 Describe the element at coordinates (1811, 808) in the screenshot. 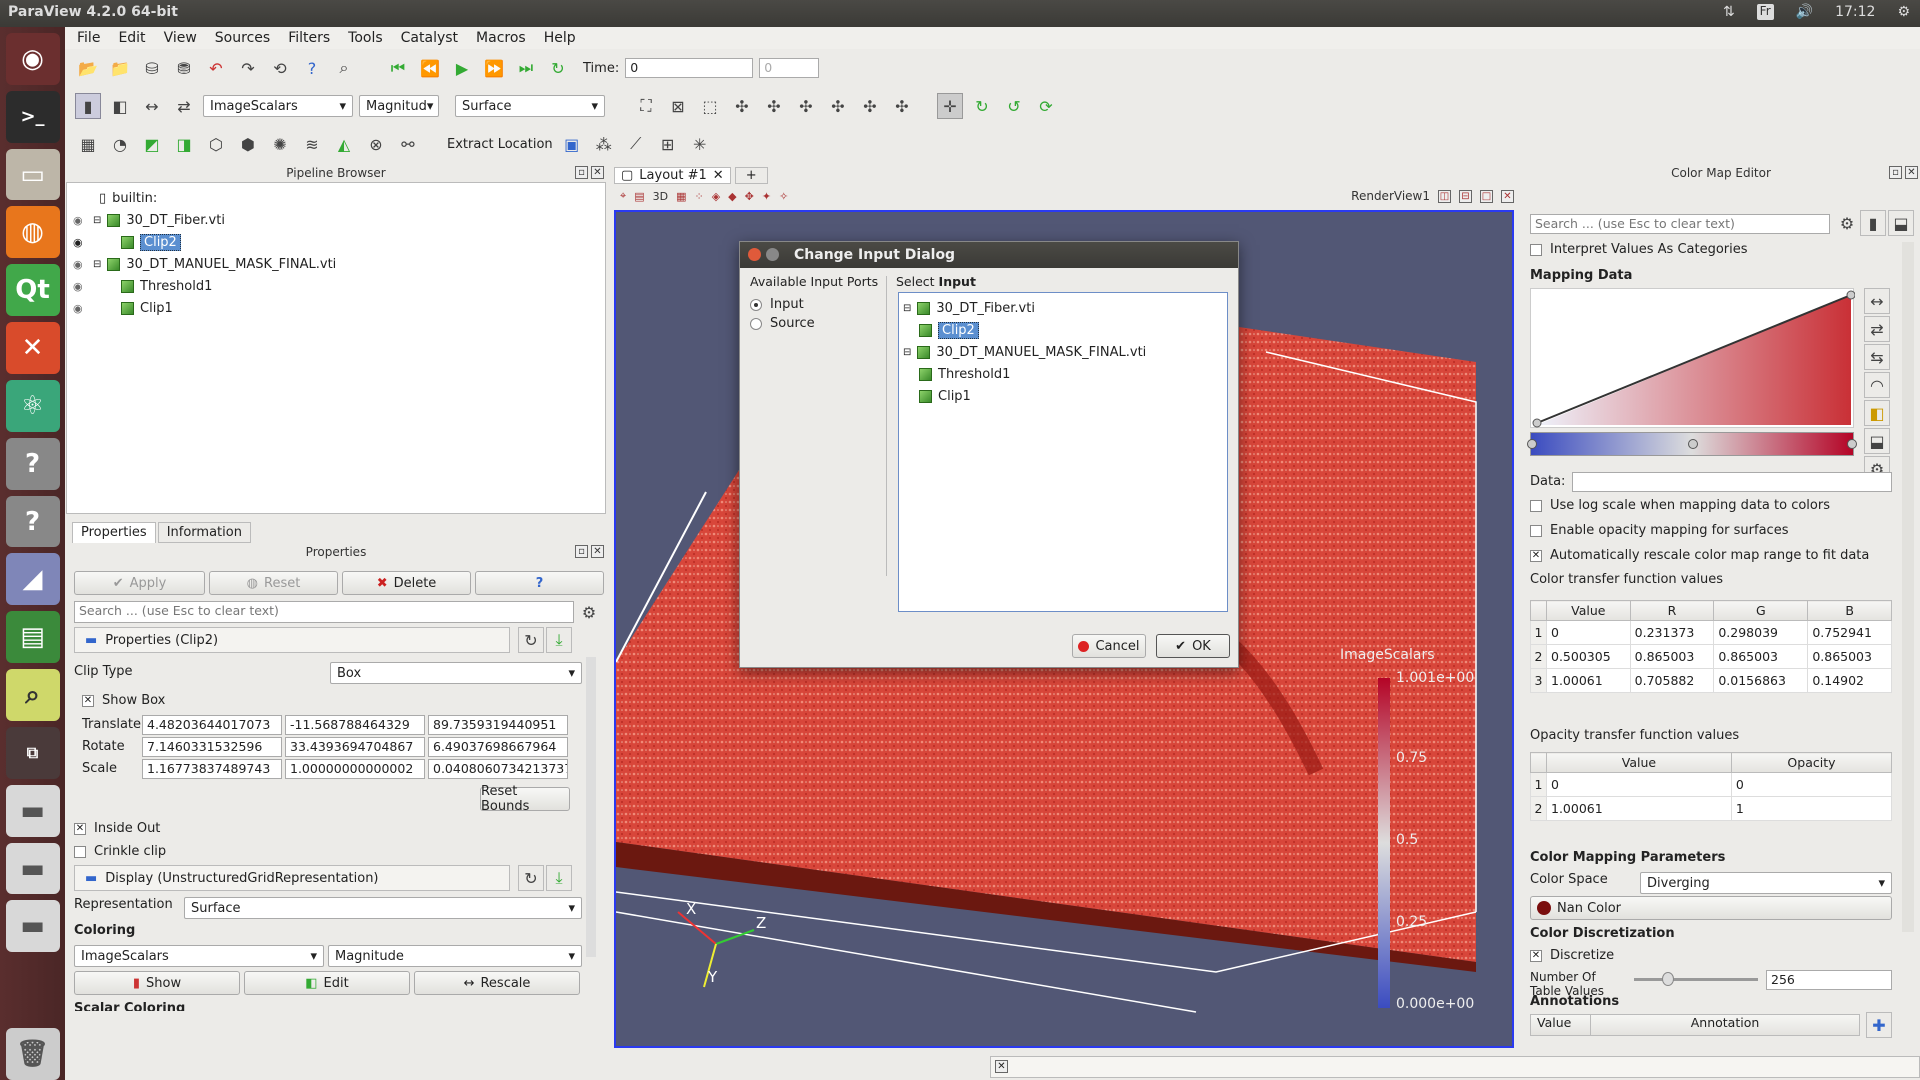

I see `table-cell: 1` at that location.